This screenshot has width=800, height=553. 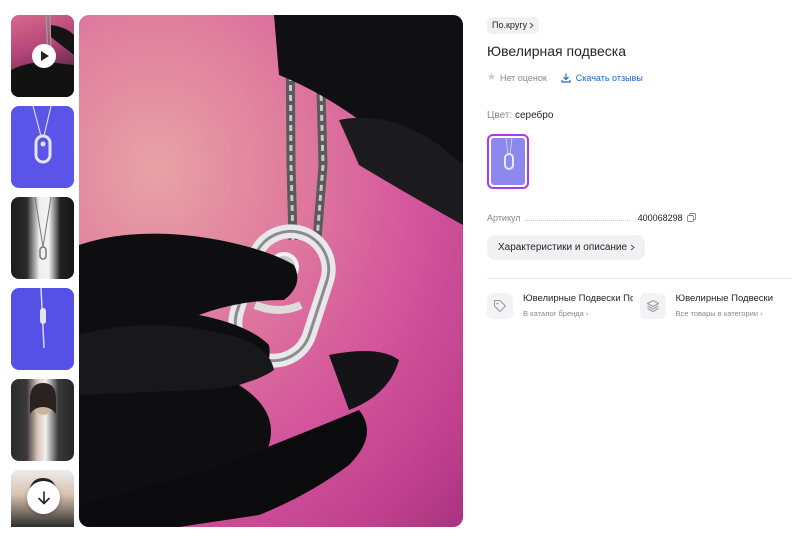 I want to click on scroll-down-button, so click(x=43, y=497).